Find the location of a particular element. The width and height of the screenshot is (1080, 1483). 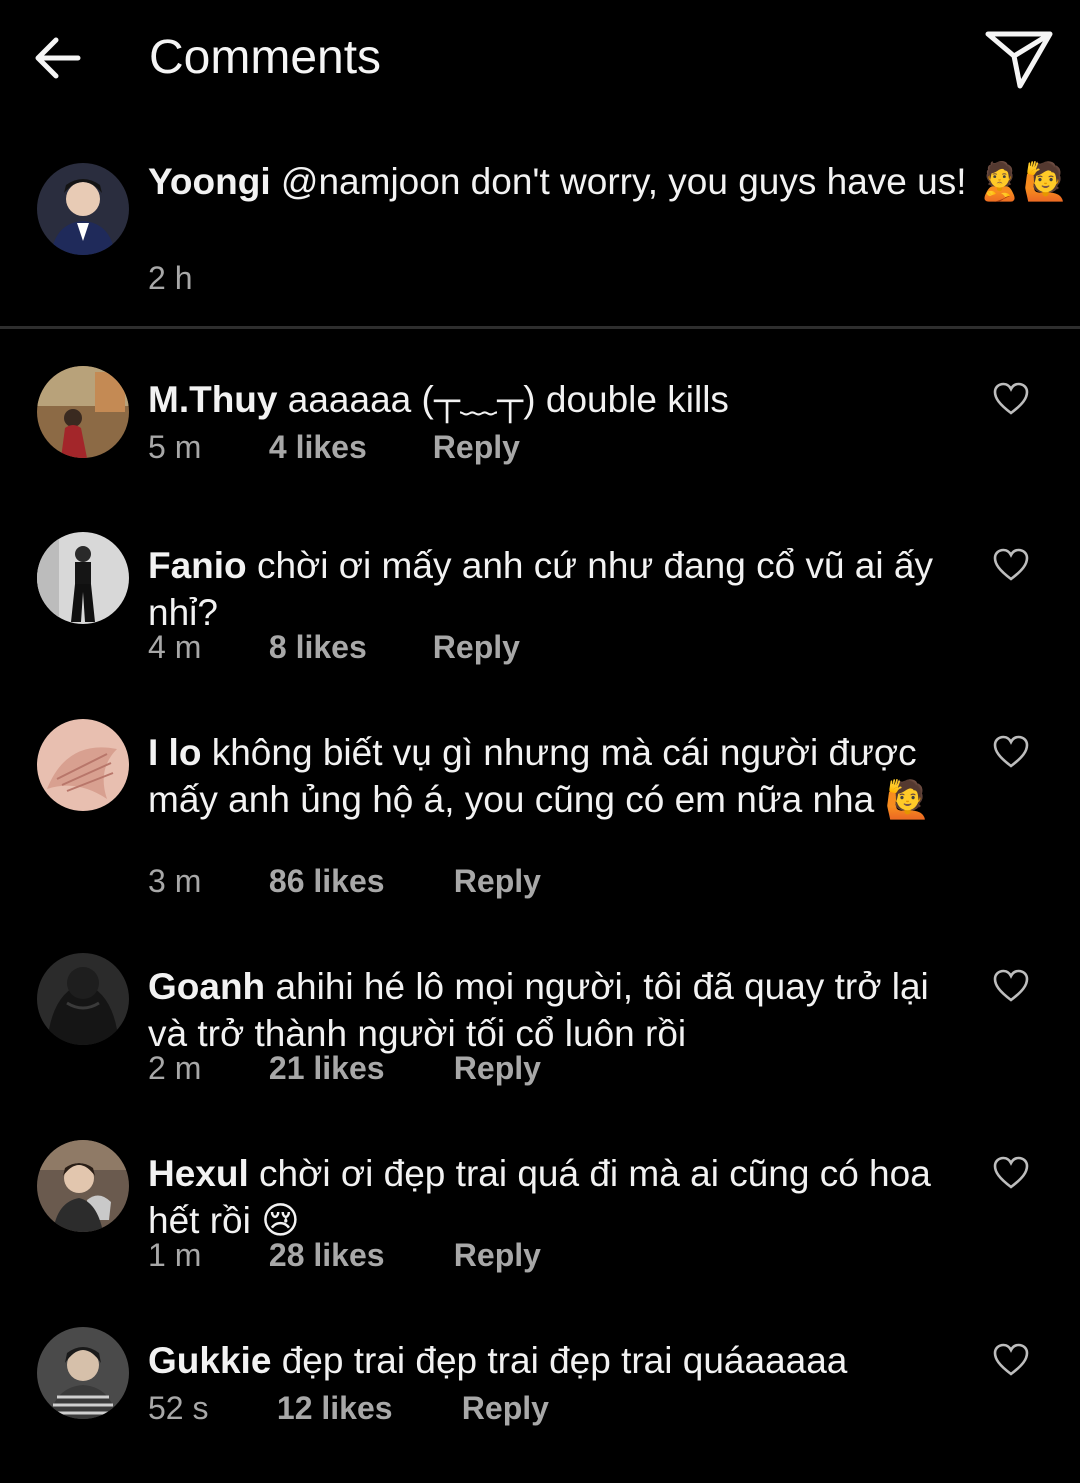

comment-meta: 5 m 4 likes Reply is located at coordinates (334, 447).